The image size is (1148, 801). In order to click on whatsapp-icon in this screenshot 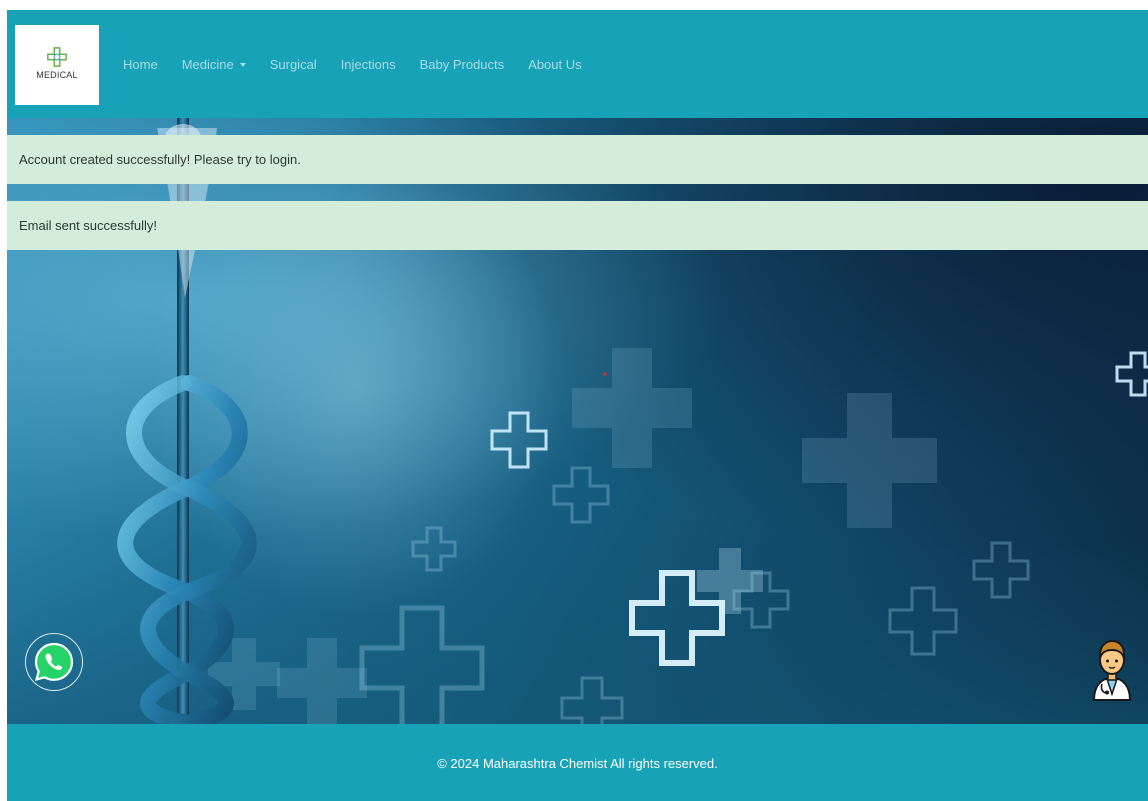, I will do `click(54, 662)`.